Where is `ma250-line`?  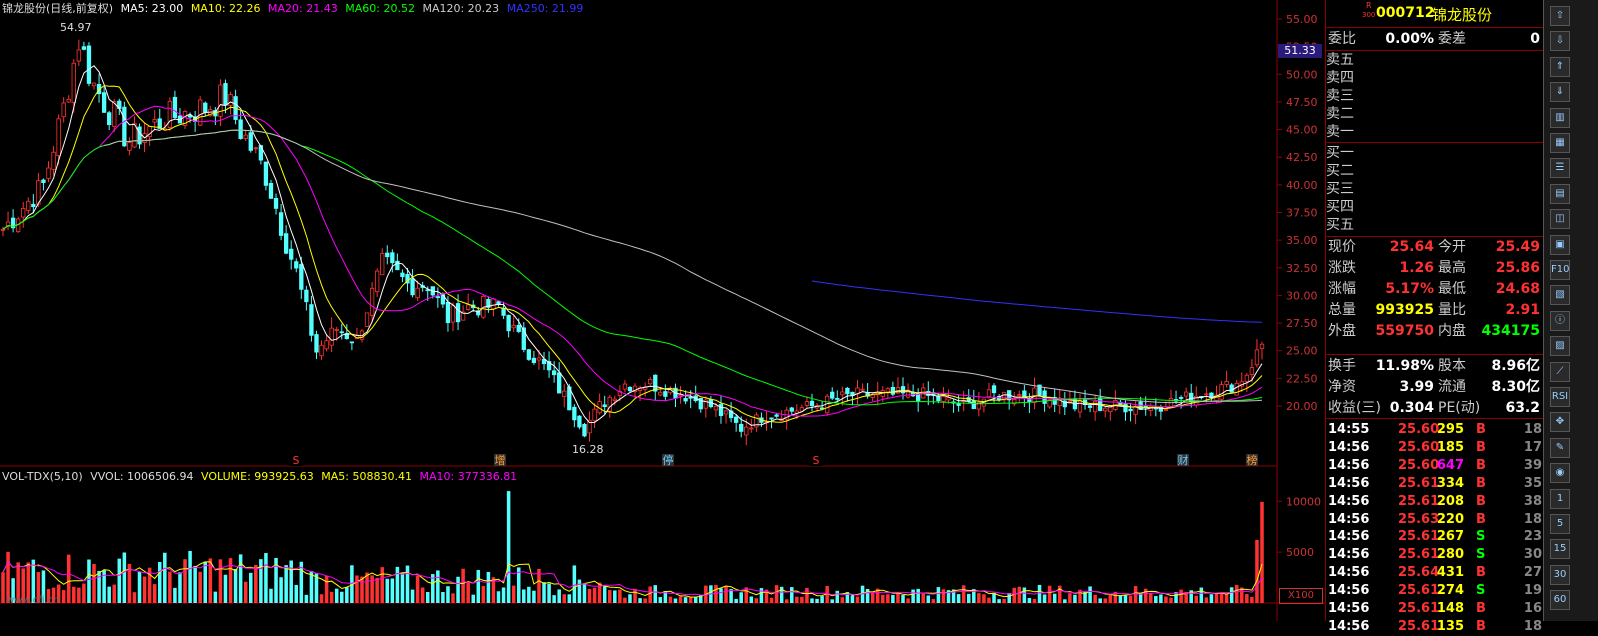 ma250-line is located at coordinates (1037, 301).